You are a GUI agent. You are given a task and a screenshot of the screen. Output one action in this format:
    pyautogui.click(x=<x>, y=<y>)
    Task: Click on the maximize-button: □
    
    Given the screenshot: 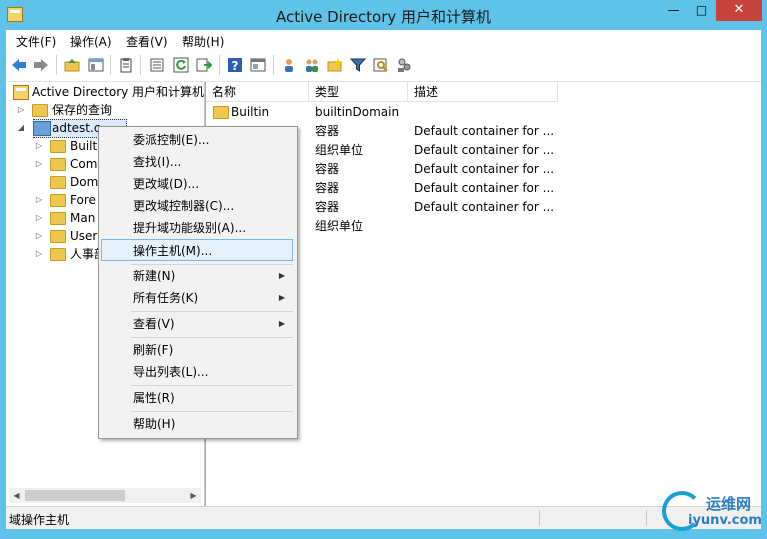 What is the action you would take?
    pyautogui.click(x=701, y=10)
    